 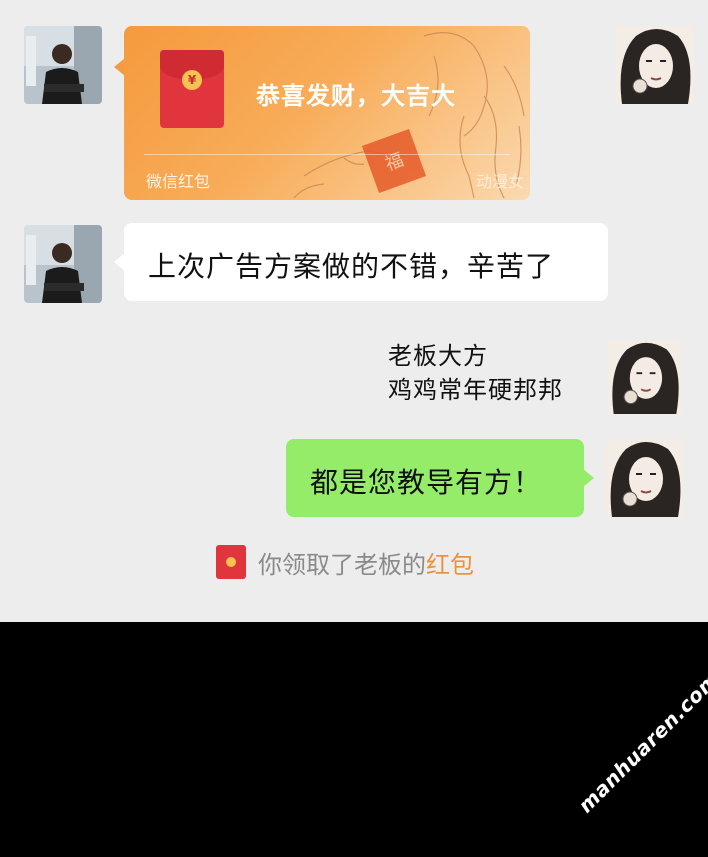 I want to click on divider, so click(x=327, y=154).